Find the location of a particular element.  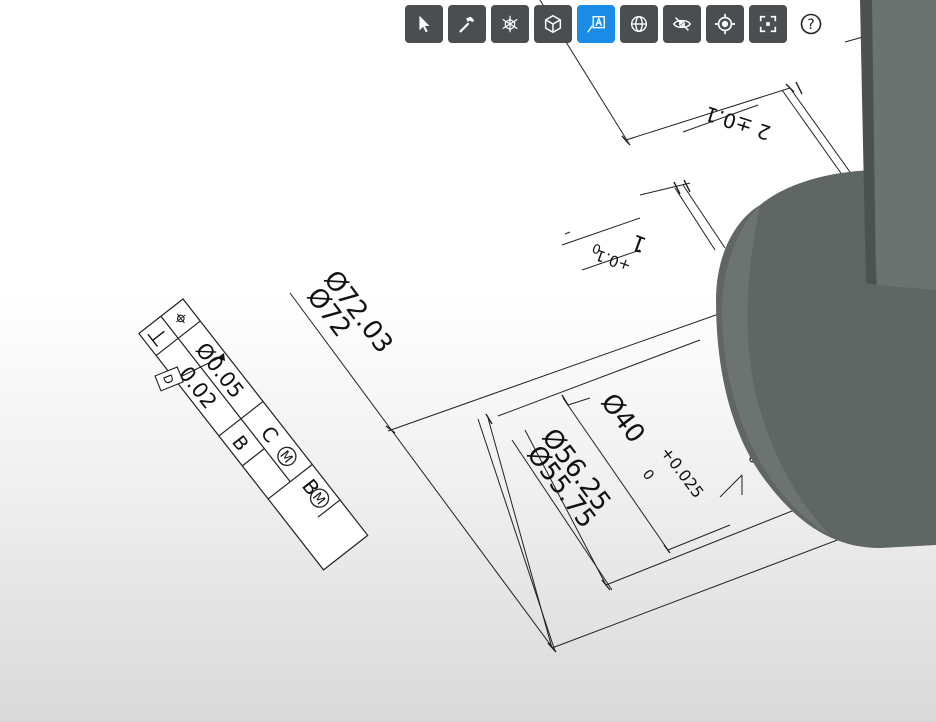

view-cube-tool-button is located at coordinates (553, 24).